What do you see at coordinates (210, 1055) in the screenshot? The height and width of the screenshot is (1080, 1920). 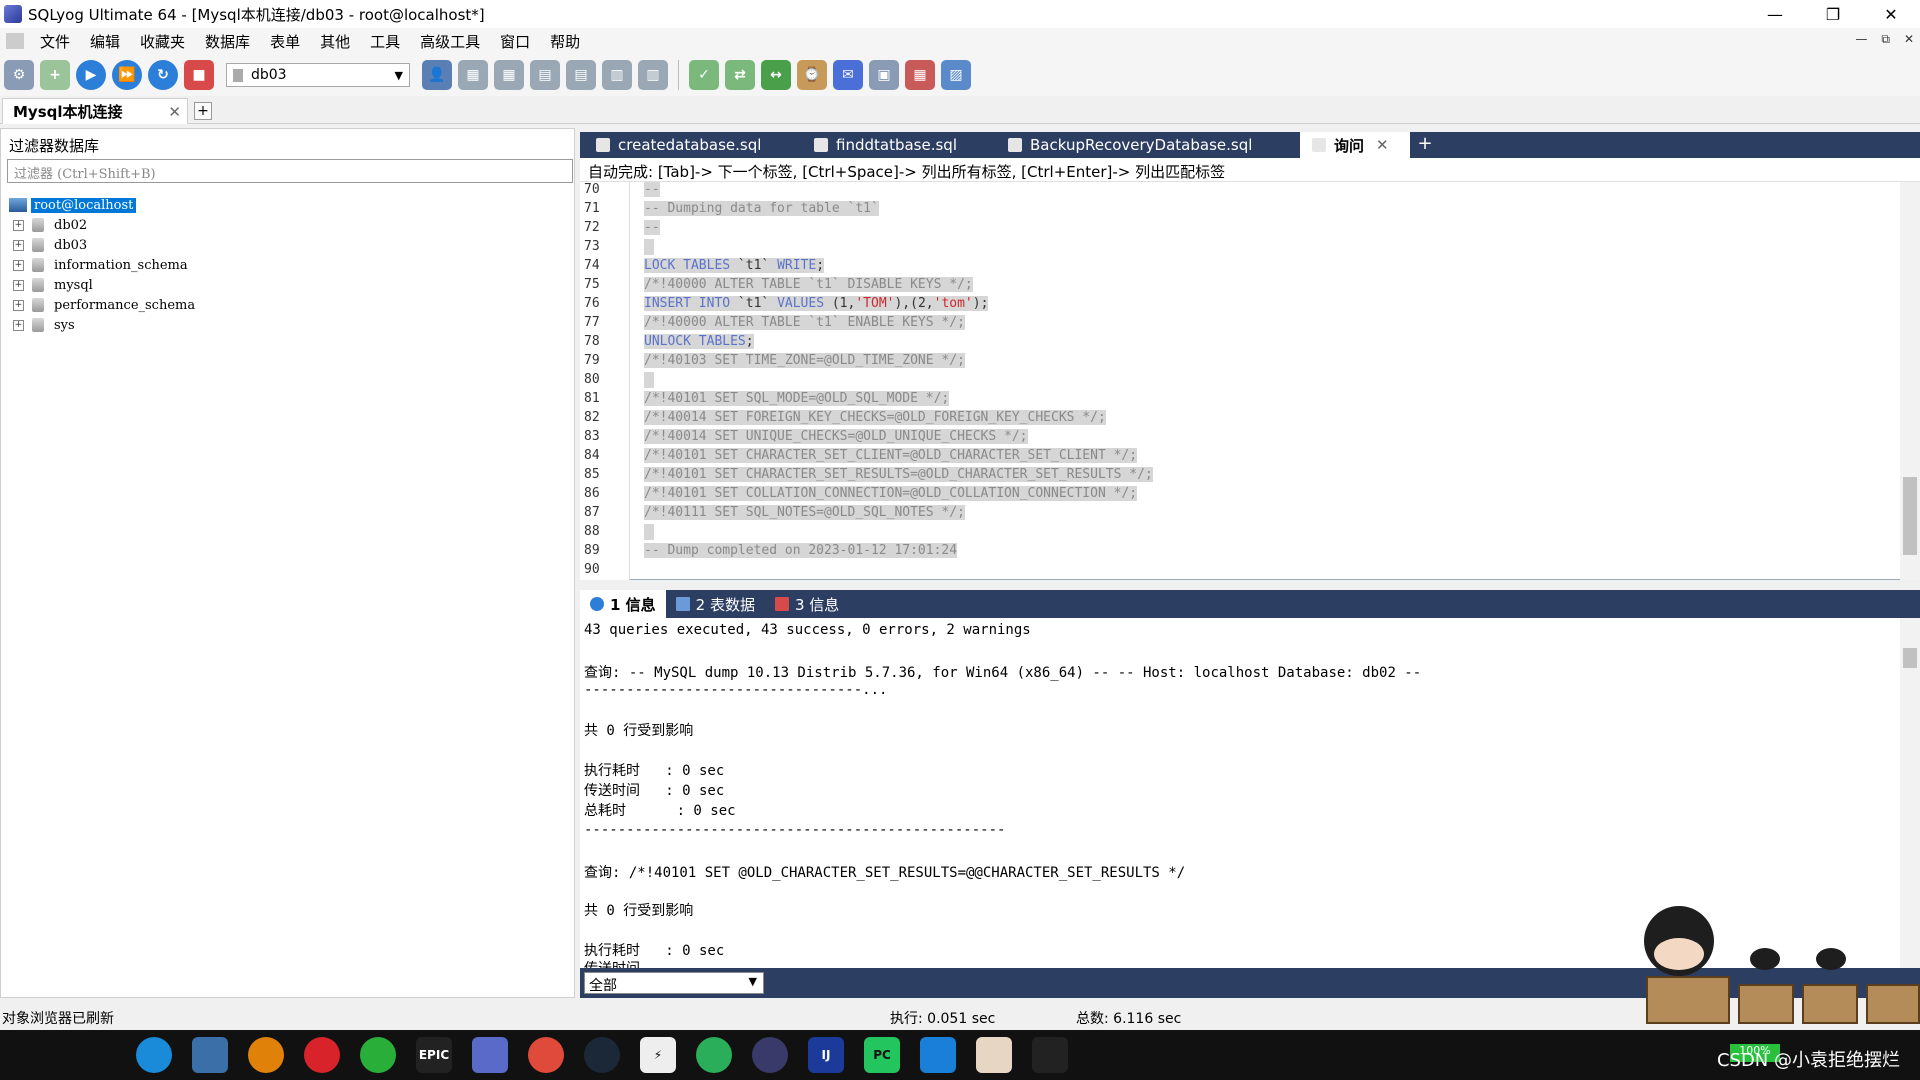 I see `file-explorer-icon` at bounding box center [210, 1055].